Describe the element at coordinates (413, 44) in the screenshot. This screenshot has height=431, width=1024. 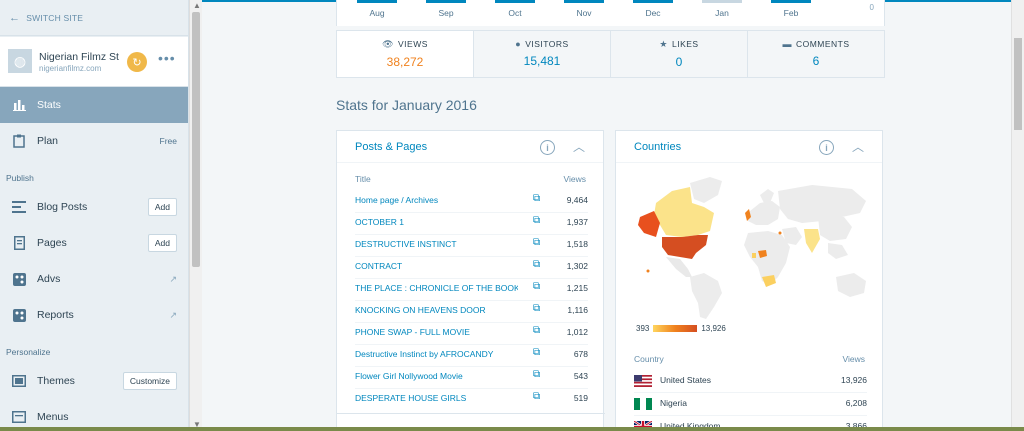
I see `tab-label: VIEWS` at that location.